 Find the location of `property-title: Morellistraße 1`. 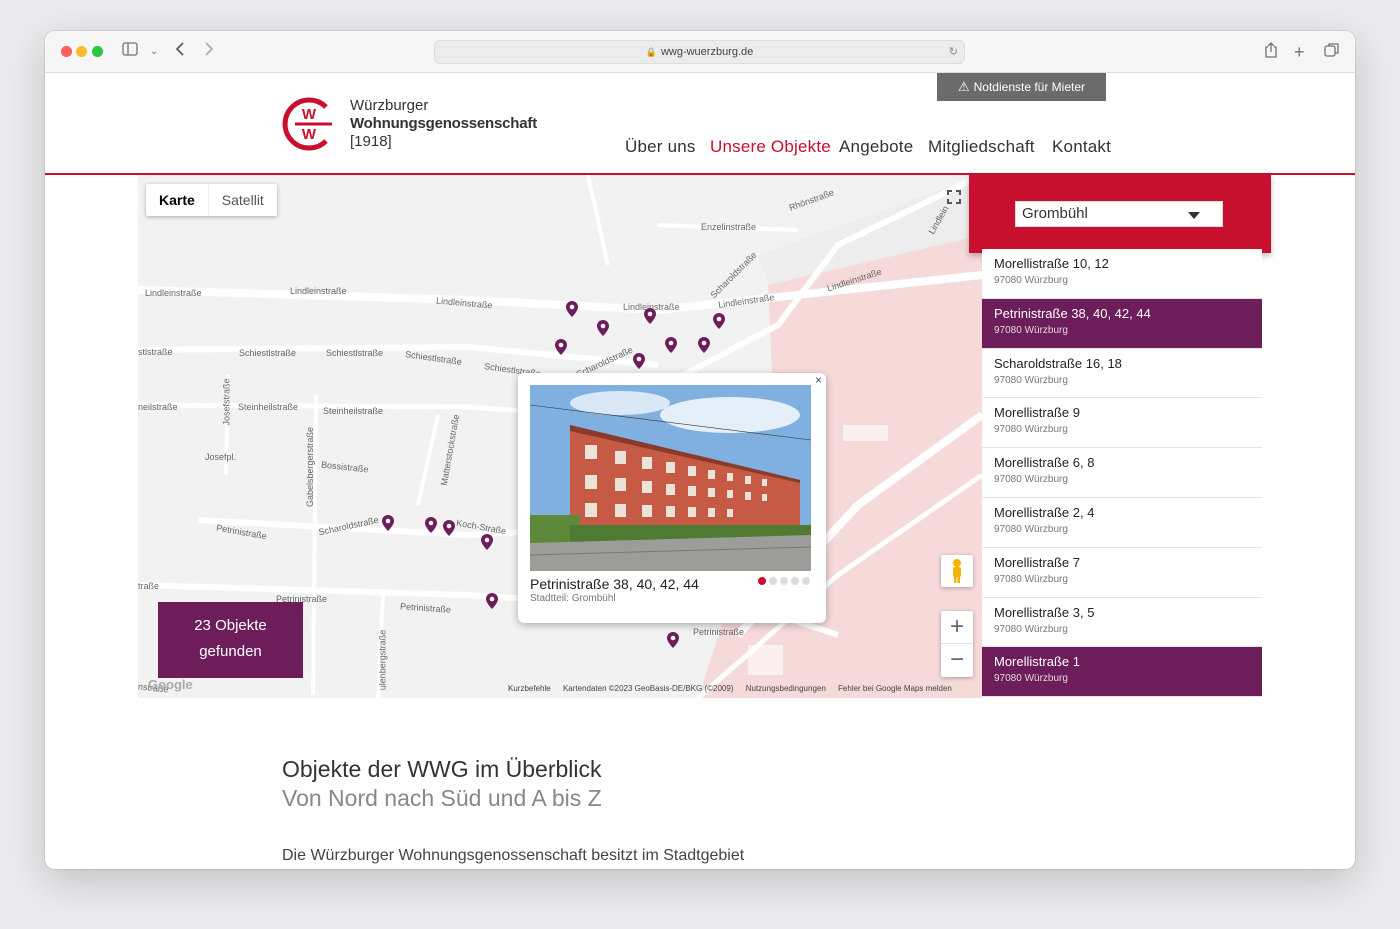

property-title: Morellistraße 1 is located at coordinates (1037, 662).